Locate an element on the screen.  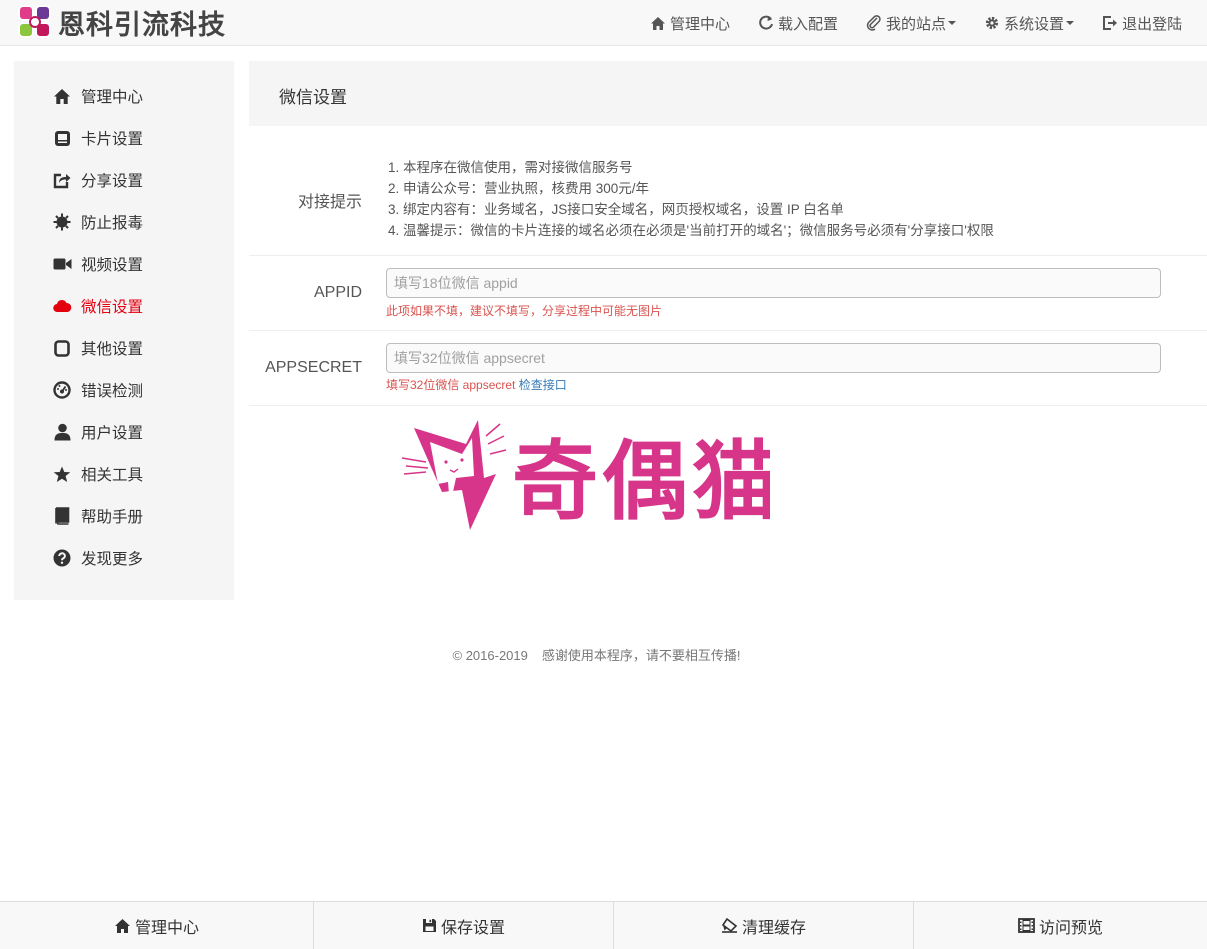
sidebar-item-label: 其他设置 is located at coordinates (112, 349).